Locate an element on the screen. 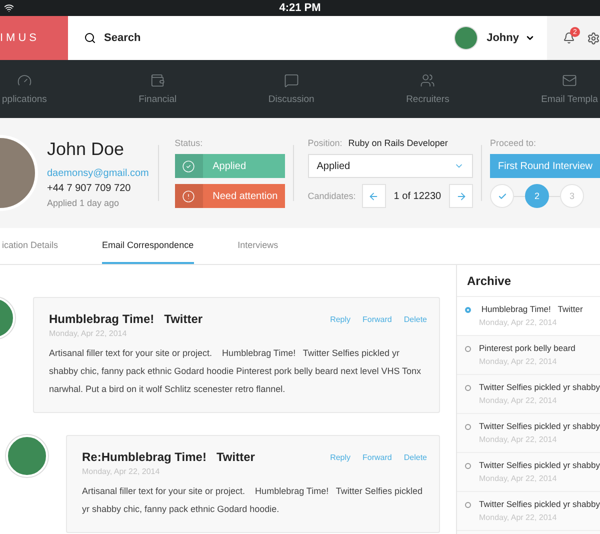 The image size is (600, 534). message-body: Artisanal filler text for your site or project. Humblebrag Time! Twitter Selfies pickled yr shabby chic, fanny pack ethnic Godard hoodie Pinterest pork belly beard next level VHS Tonx narwhal. Put a bird on it wolf Schlitz scenester retro flannel. is located at coordinates (235, 371).